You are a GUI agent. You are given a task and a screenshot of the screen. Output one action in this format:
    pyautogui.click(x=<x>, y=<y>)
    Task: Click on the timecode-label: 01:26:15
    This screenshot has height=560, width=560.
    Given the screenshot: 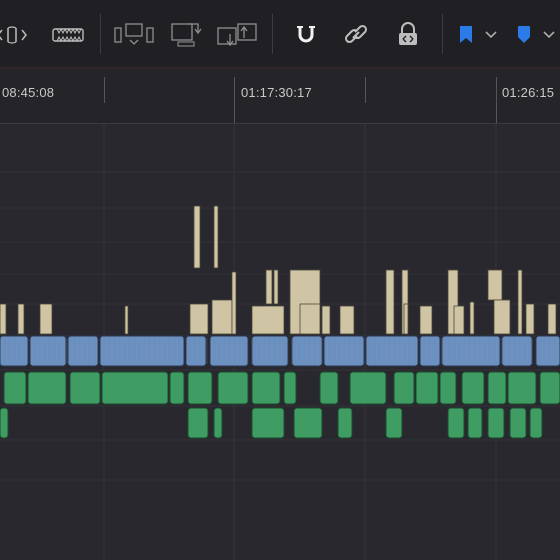 What is the action you would take?
    pyautogui.click(x=528, y=92)
    